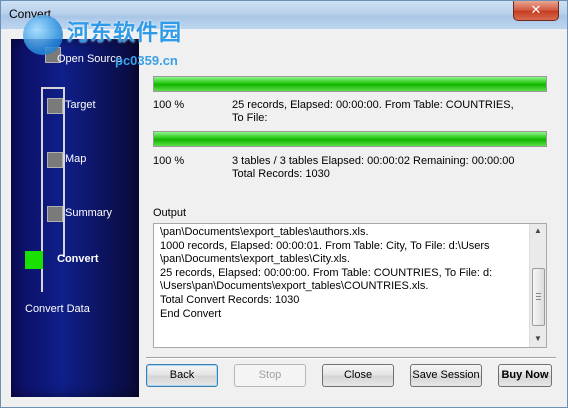 This screenshot has height=408, width=568. What do you see at coordinates (358, 375) in the screenshot?
I see `close-button: Close` at bounding box center [358, 375].